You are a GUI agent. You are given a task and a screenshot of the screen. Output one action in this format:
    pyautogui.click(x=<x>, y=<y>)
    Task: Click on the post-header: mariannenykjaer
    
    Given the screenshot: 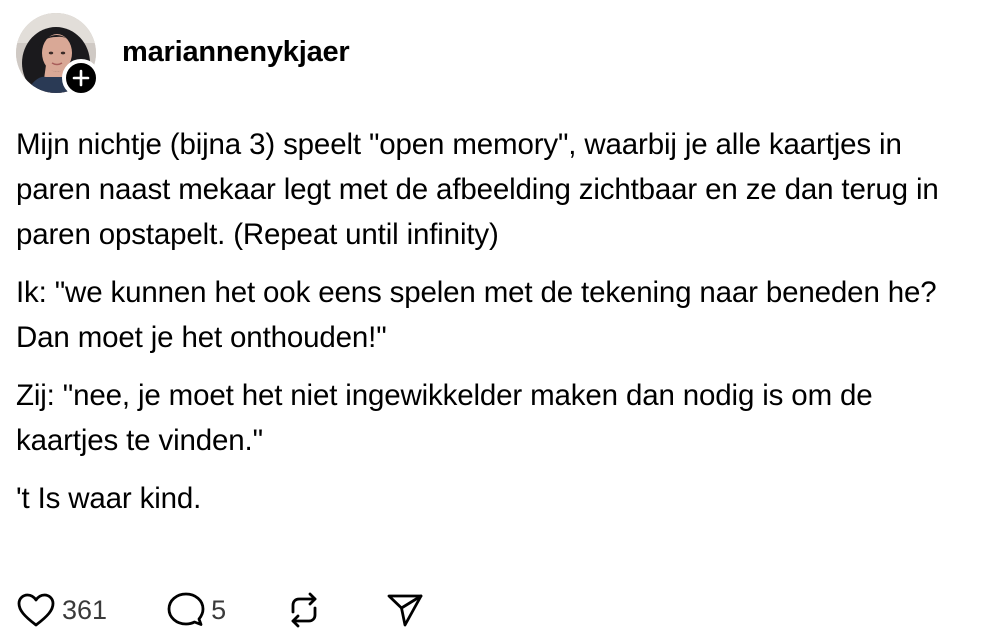 What is the action you would take?
    pyautogui.click(x=183, y=54)
    